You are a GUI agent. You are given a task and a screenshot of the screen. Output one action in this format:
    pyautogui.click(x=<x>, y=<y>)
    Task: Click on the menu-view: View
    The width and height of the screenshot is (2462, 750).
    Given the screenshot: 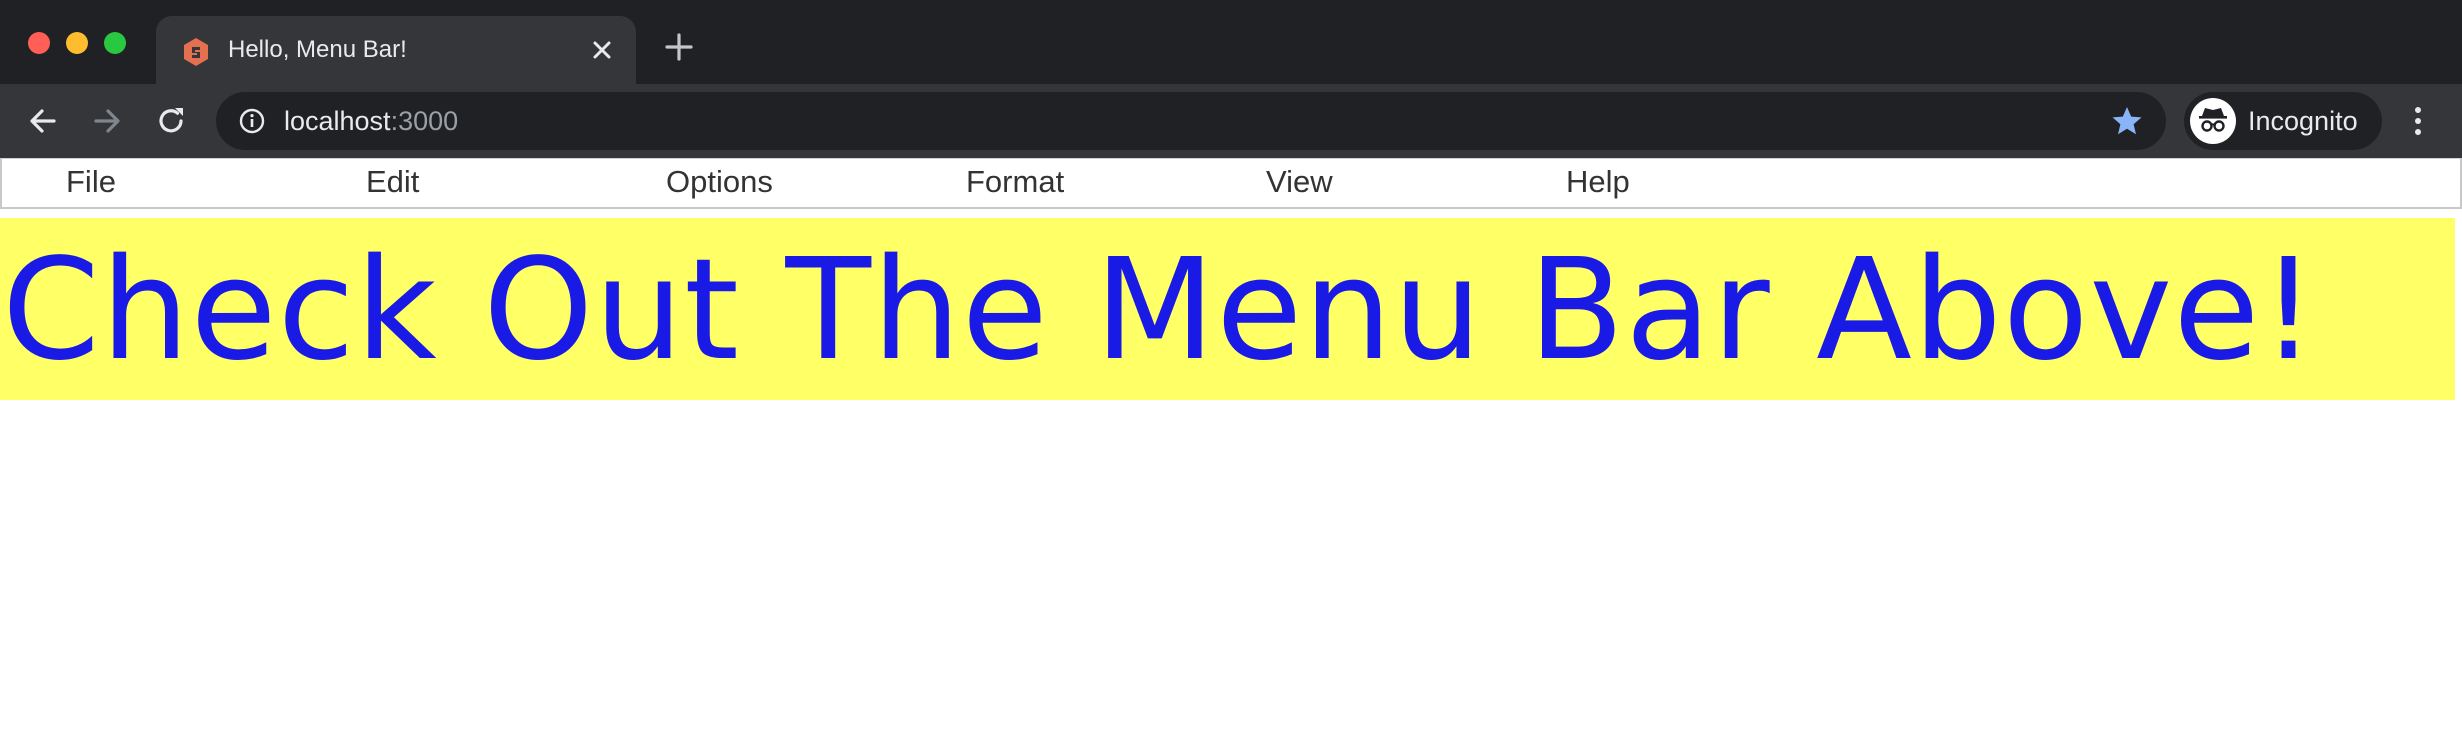 What is the action you would take?
    pyautogui.click(x=1299, y=182)
    